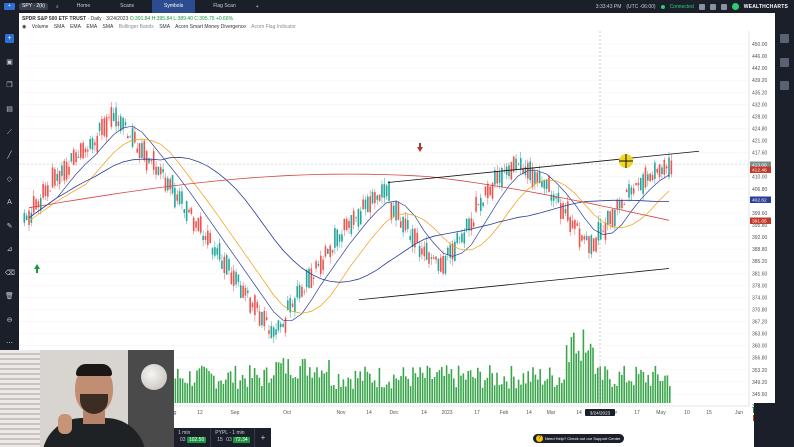 Image resolution: width=794 pixels, height=447 pixels. I want to click on search-icon: ⌕, so click(57, 7).